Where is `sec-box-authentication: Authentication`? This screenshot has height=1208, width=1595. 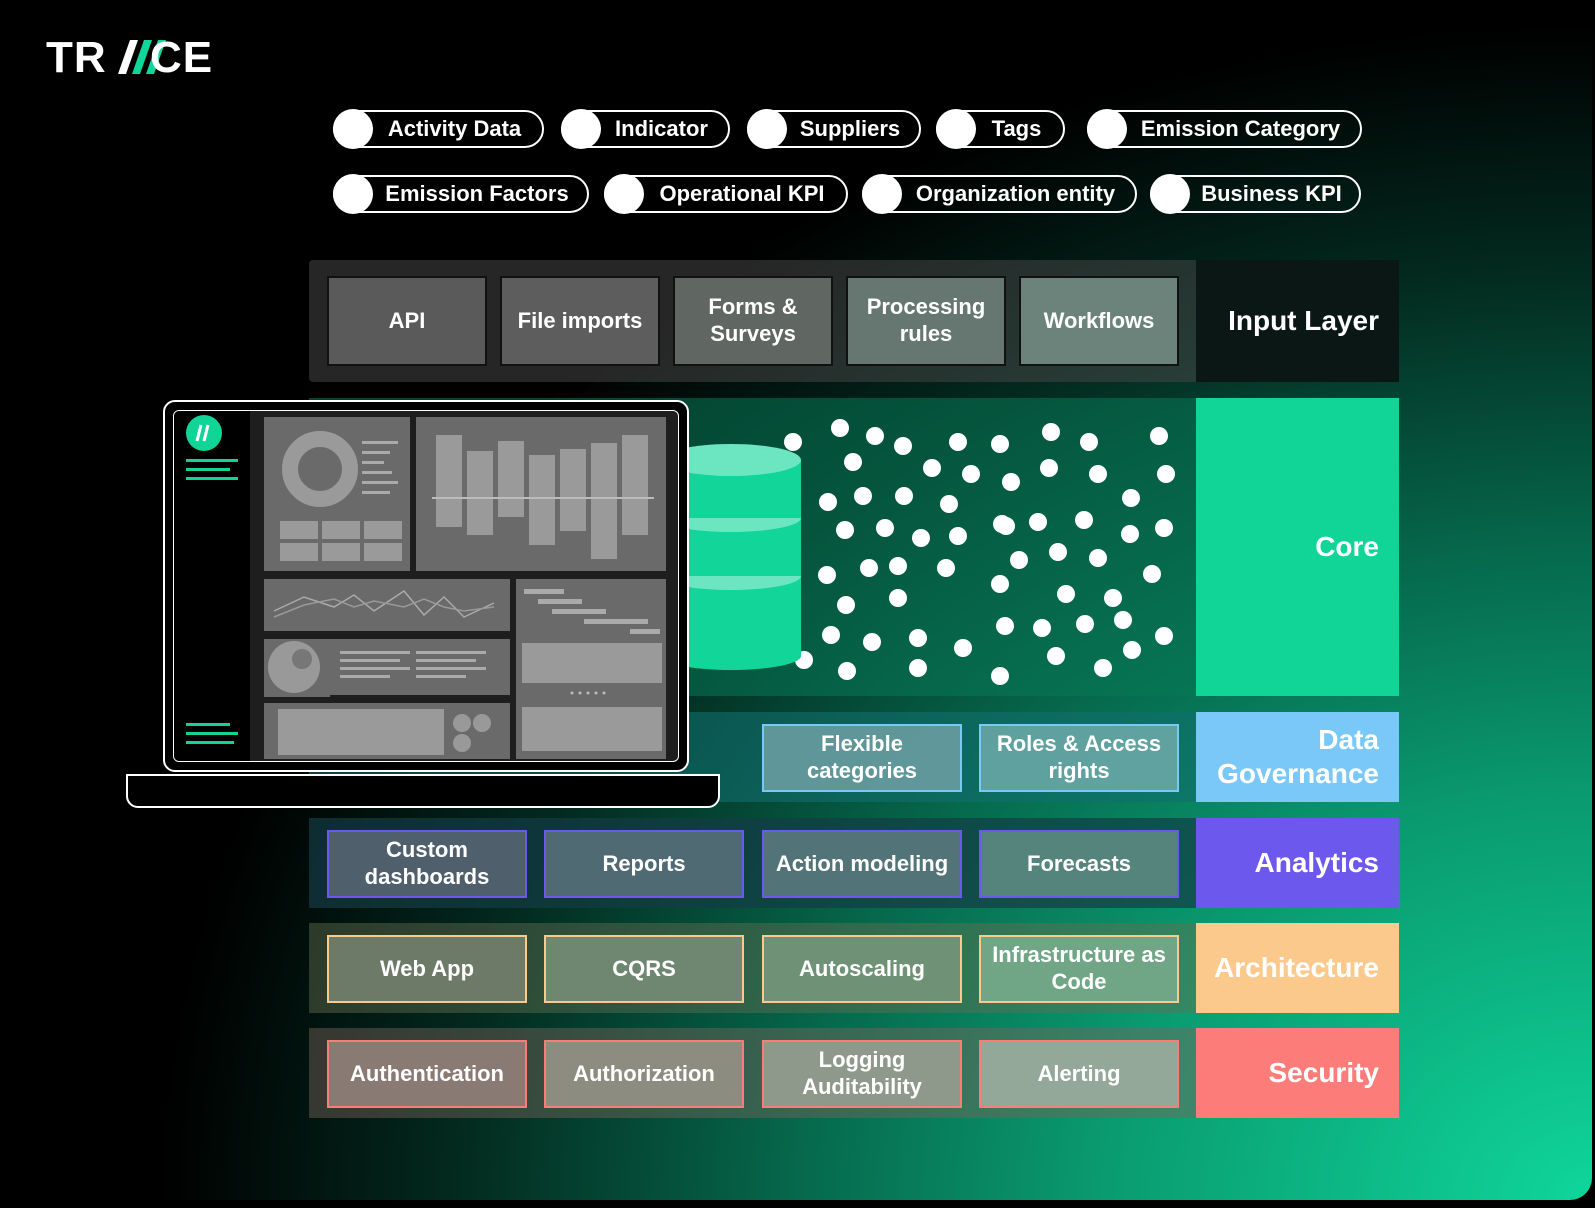 sec-box-authentication: Authentication is located at coordinates (427, 1074).